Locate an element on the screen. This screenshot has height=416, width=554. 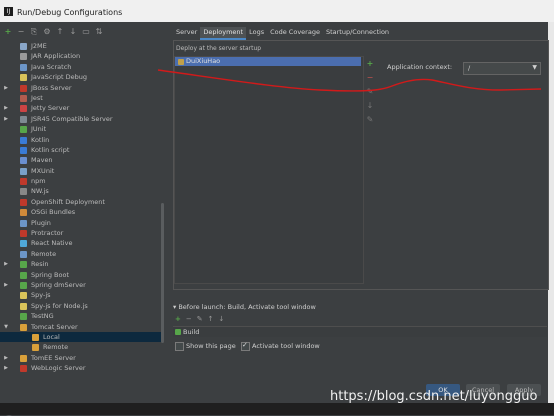
edit-task-icon: ✎ is located at coordinates (200, 319).